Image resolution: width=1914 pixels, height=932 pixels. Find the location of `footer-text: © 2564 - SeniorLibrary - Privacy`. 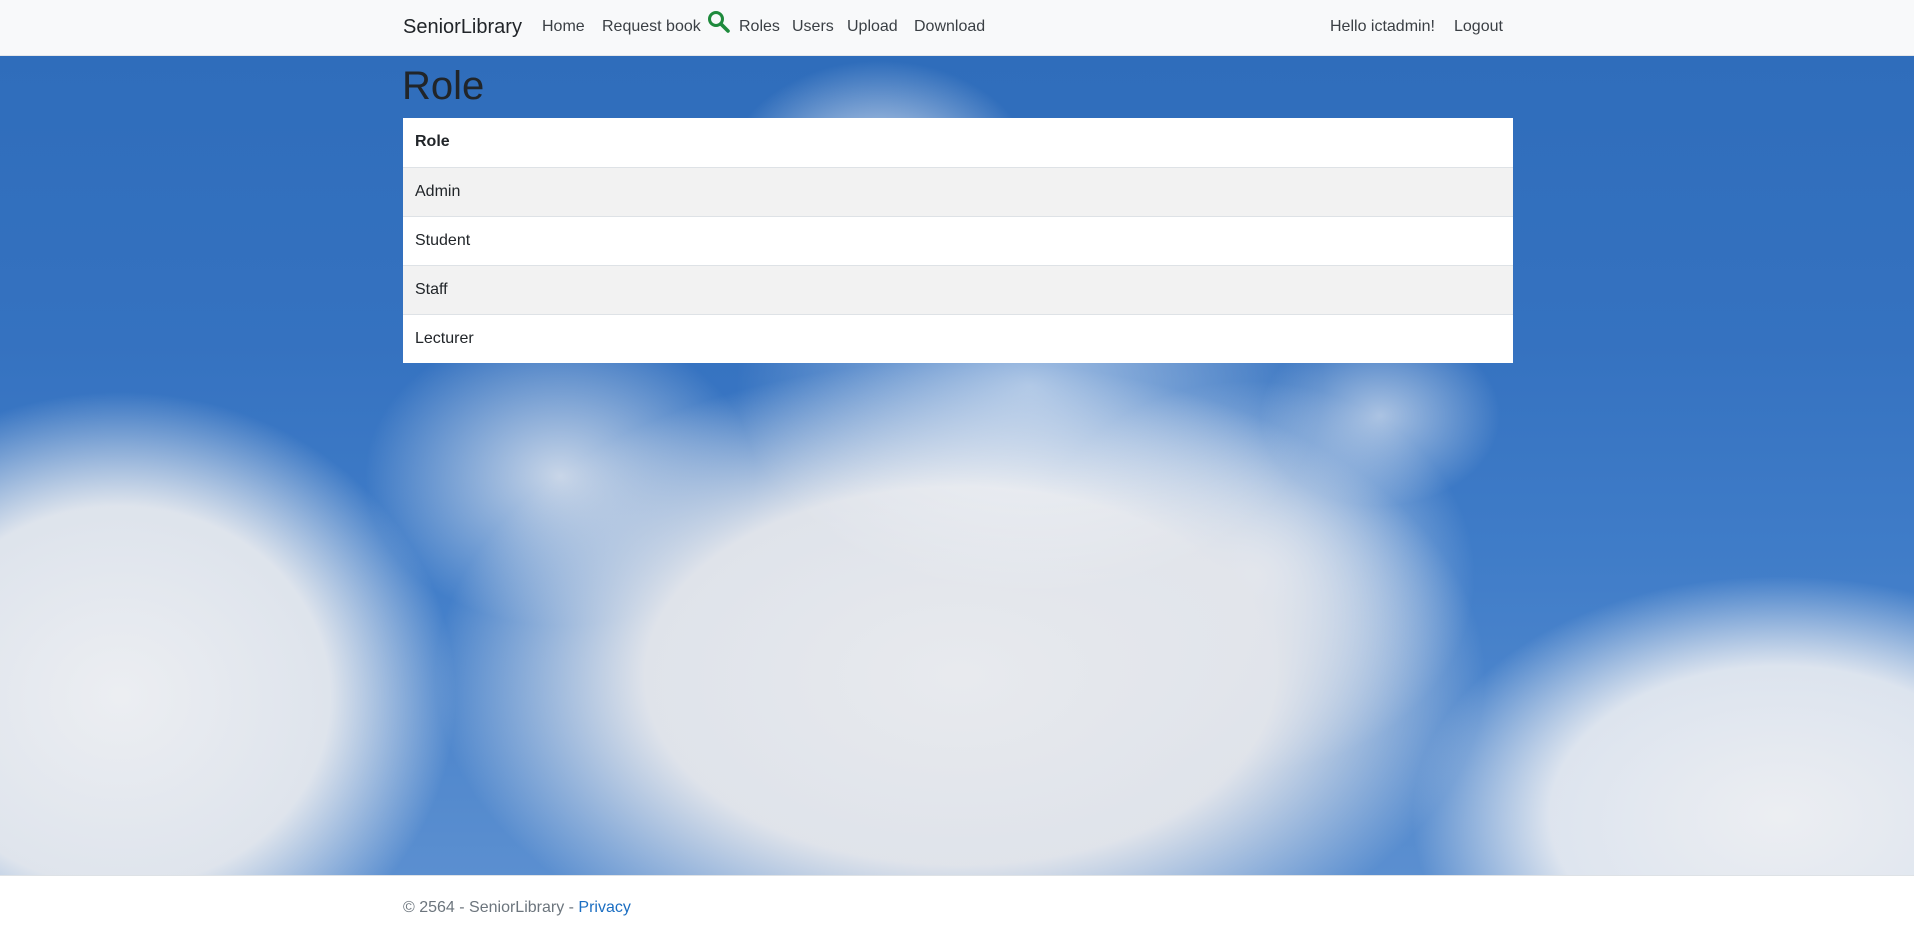

footer-text: © 2564 - SeniorLibrary - Privacy is located at coordinates (517, 908).